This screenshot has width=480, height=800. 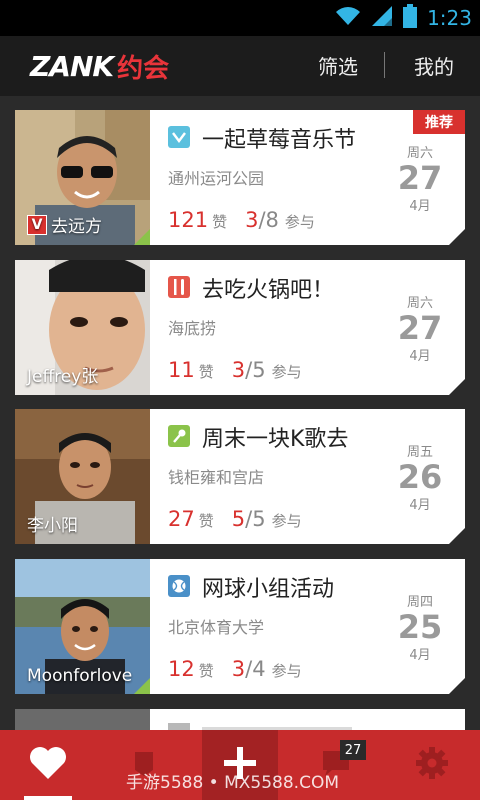 I want to click on filter-button: 筛选, so click(x=338, y=65).